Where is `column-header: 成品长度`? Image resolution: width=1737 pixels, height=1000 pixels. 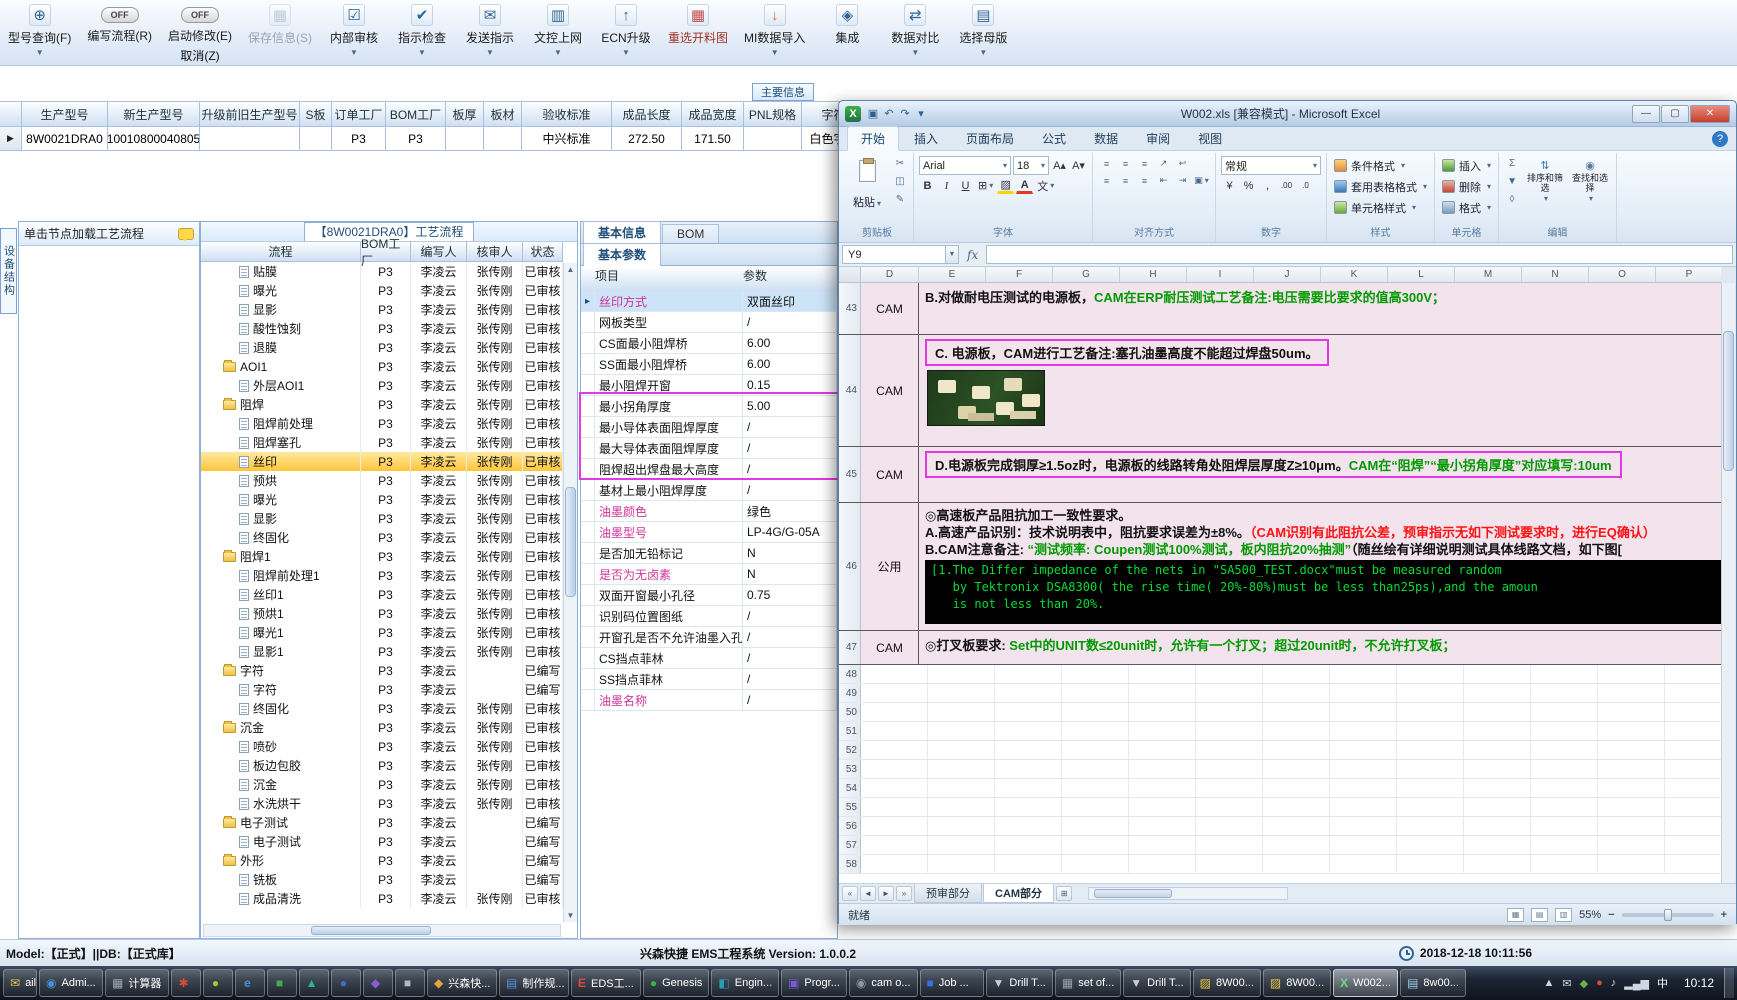 column-header: 成品长度 is located at coordinates (647, 114).